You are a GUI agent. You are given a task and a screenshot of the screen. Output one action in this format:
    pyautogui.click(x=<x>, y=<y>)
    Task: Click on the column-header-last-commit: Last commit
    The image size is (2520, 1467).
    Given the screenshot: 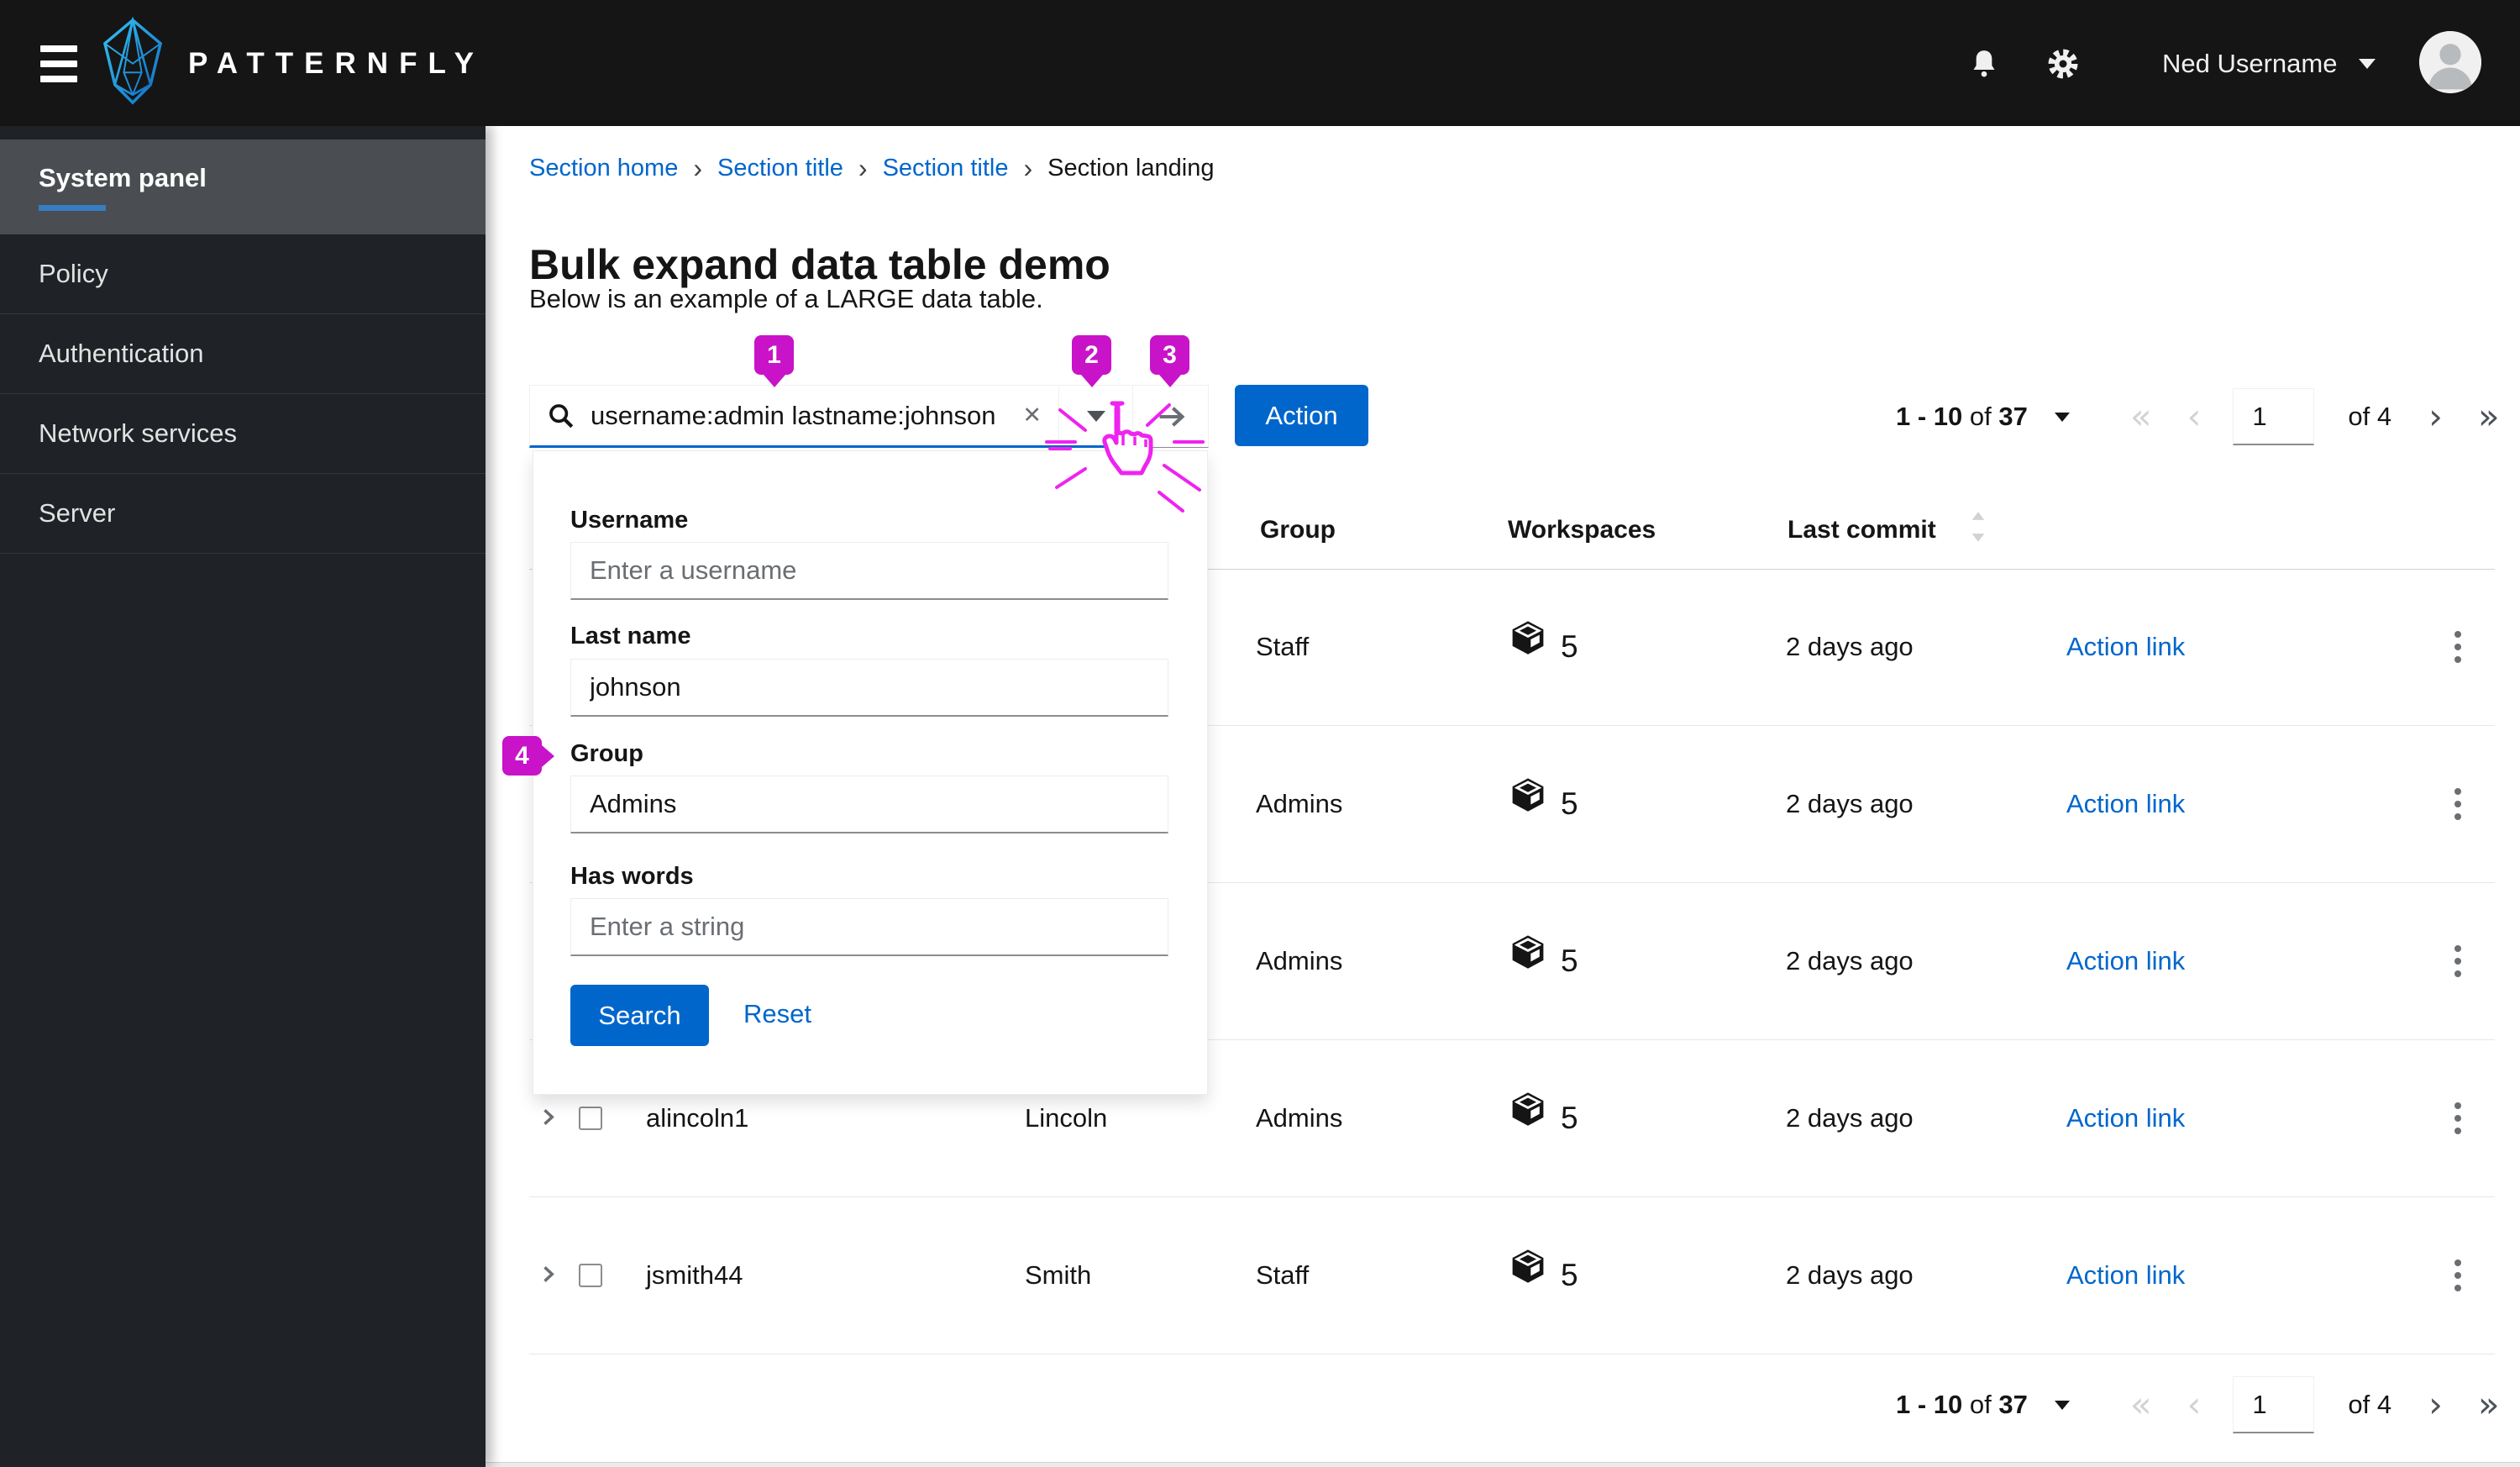 What is the action you would take?
    pyautogui.click(x=1862, y=530)
    